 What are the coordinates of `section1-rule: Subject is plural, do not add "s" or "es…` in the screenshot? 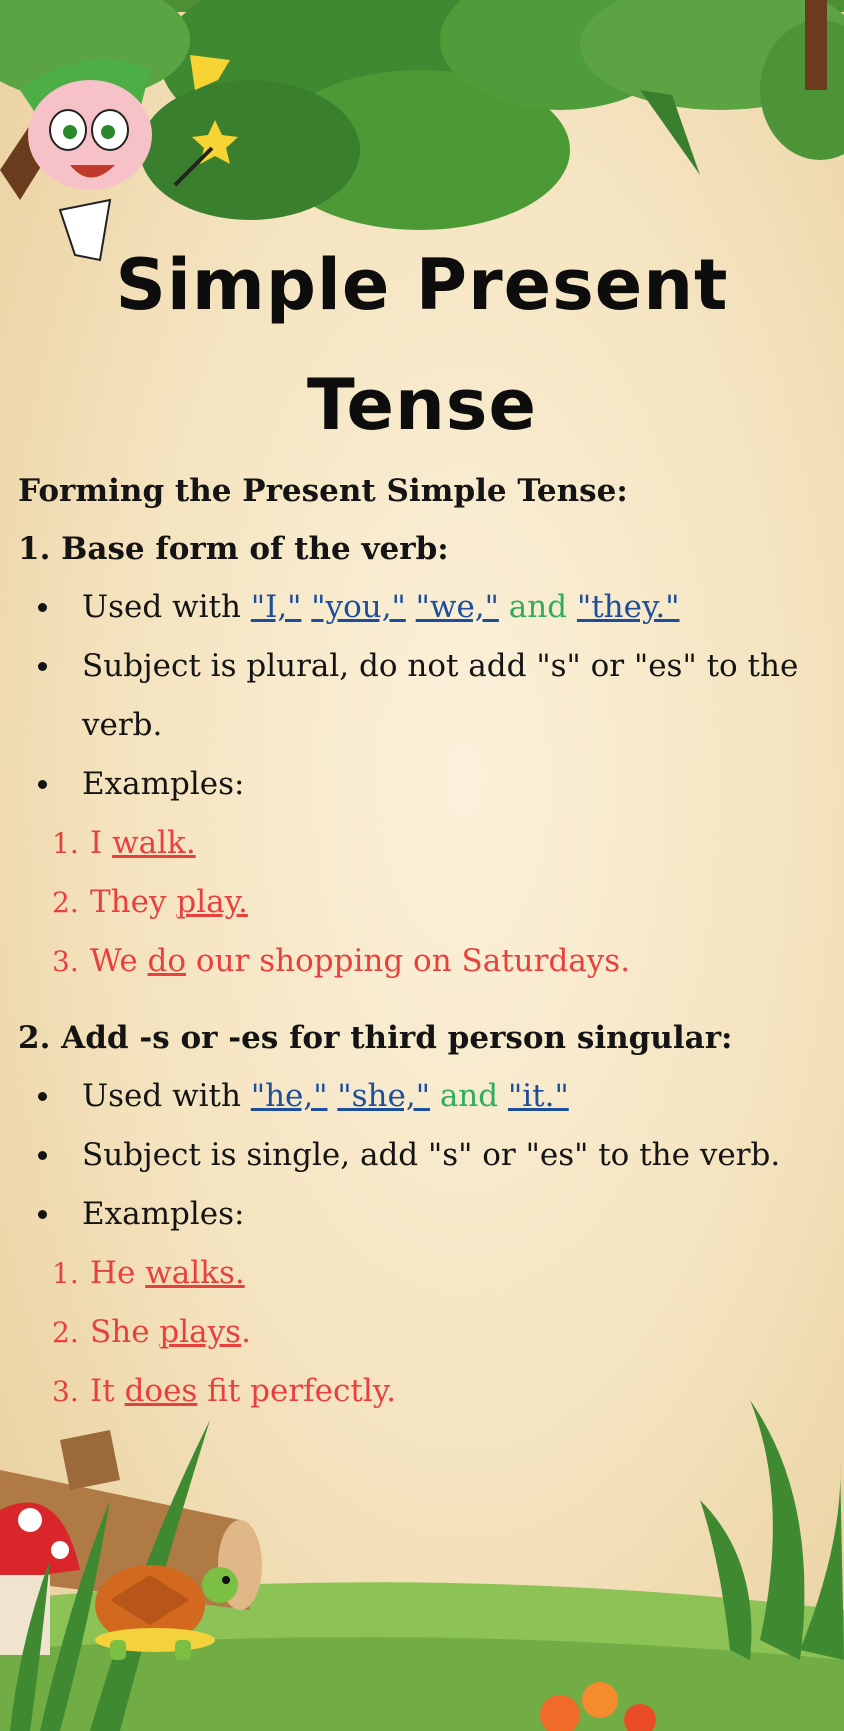 It's located at (425, 696).